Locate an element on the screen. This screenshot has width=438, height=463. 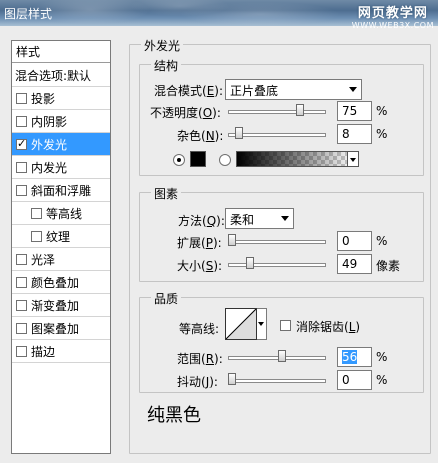
structure-title: 结构 is located at coordinates (166, 65).